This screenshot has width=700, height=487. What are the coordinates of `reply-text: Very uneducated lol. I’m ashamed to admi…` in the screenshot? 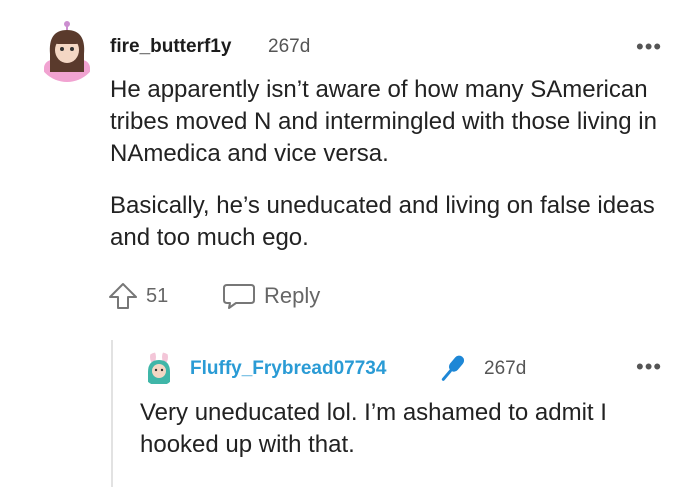 It's located at (373, 428).